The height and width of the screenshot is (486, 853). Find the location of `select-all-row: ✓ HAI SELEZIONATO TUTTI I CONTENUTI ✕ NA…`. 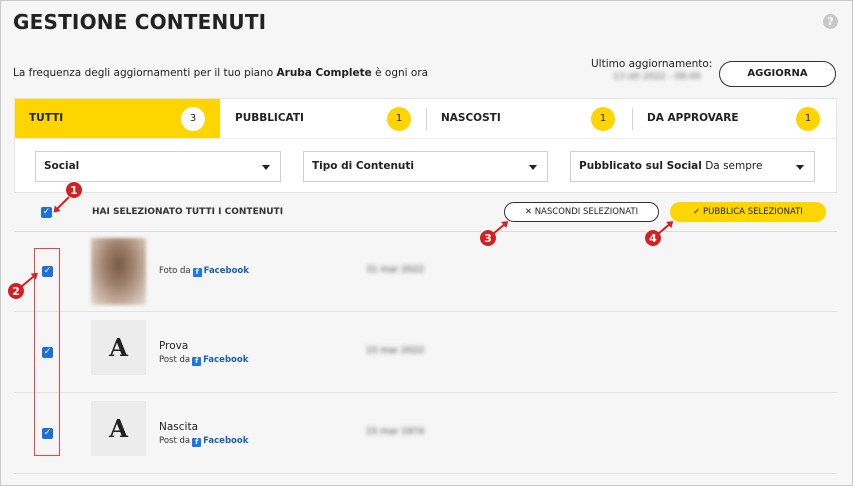

select-all-row: ✓ HAI SELEZIONATO TUTTI I CONTENUTI ✕ NA… is located at coordinates (425, 215).